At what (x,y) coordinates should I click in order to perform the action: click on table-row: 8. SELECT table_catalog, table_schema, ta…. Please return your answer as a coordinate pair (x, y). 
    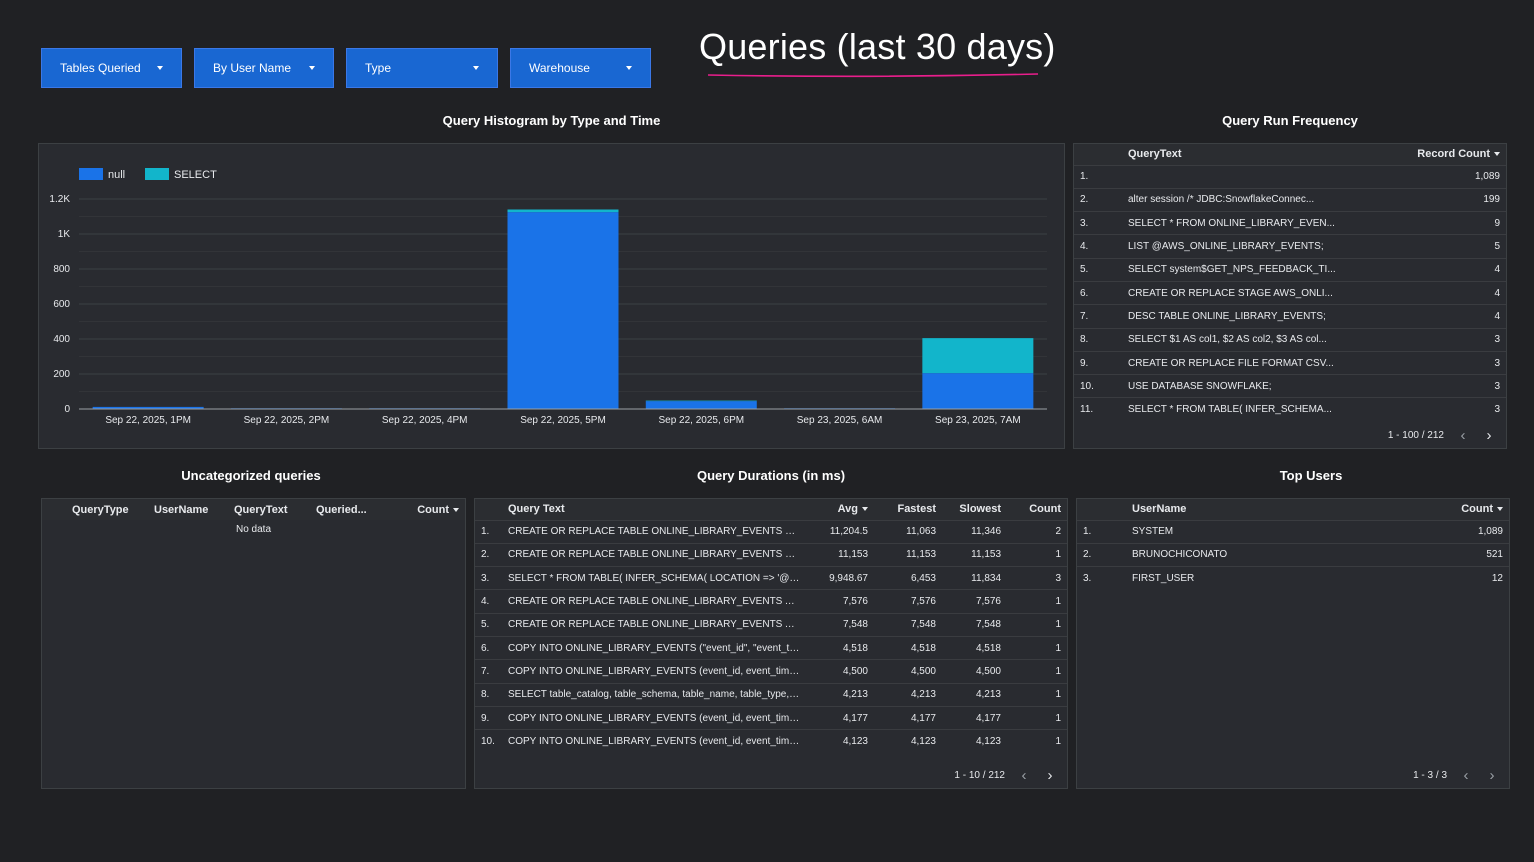
    Looking at the image, I should click on (771, 694).